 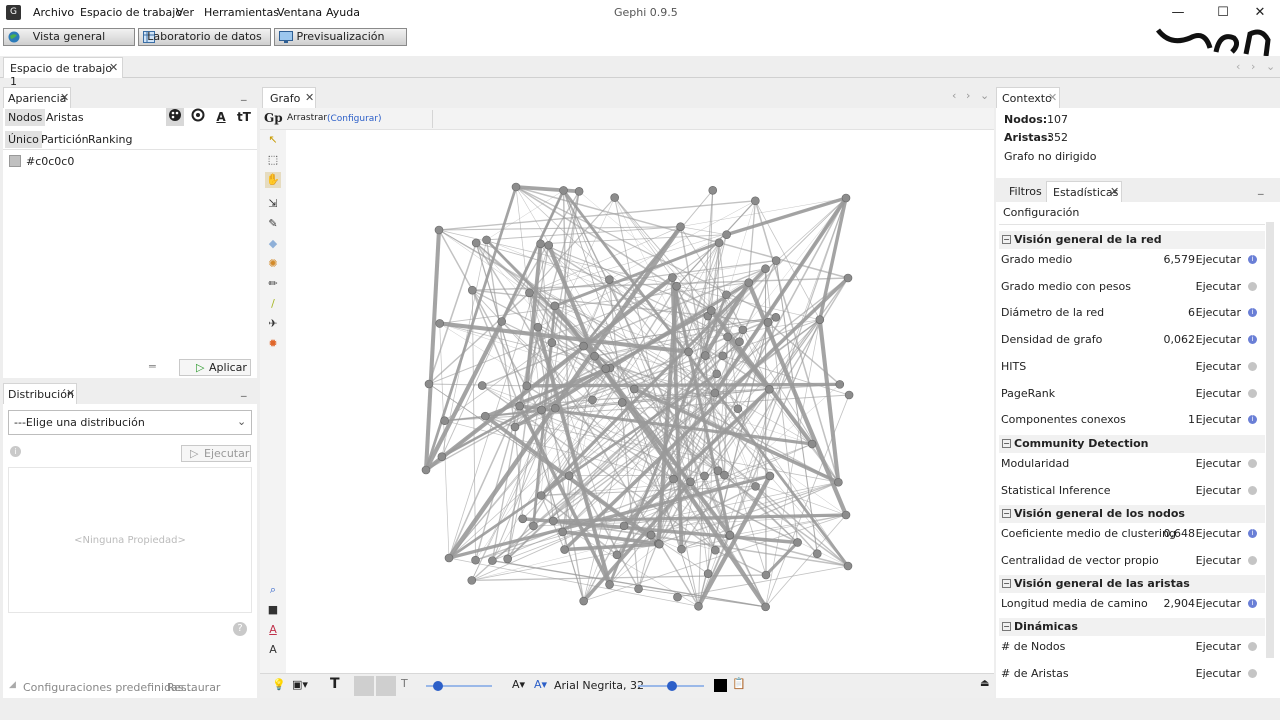 I want to click on label-size-icon: A, so click(x=273, y=650).